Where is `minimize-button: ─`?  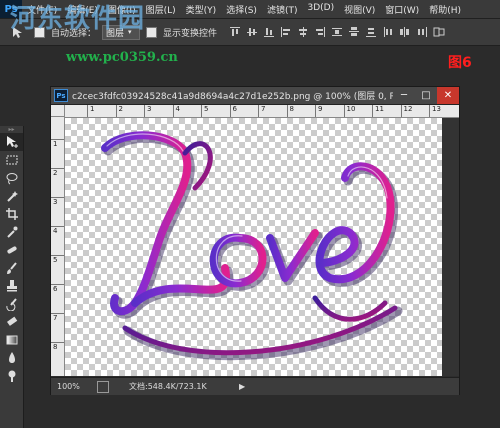
minimize-button: ─ is located at coordinates (404, 95).